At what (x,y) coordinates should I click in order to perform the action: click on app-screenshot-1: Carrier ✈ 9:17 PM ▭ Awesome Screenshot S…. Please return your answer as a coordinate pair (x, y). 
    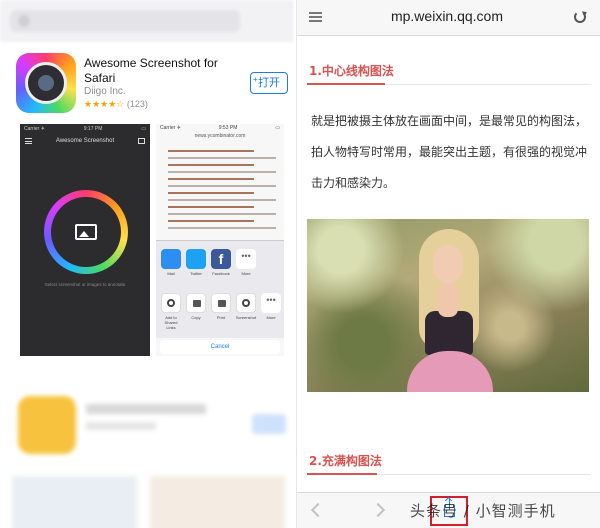
    Looking at the image, I should click on (85, 240).